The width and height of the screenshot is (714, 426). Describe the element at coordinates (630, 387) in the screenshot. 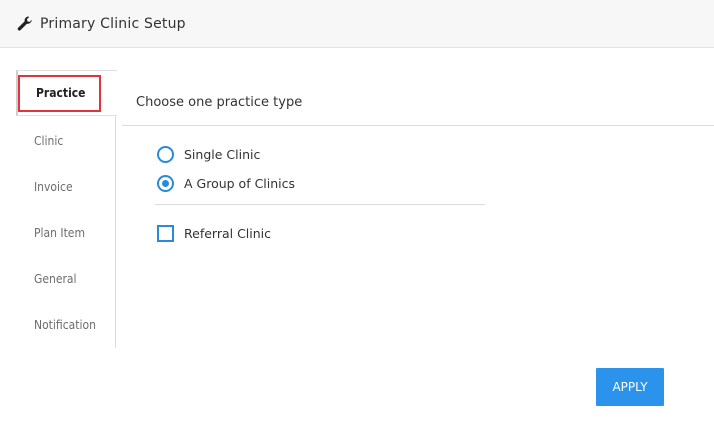

I see `apply-button: APPLY` at that location.